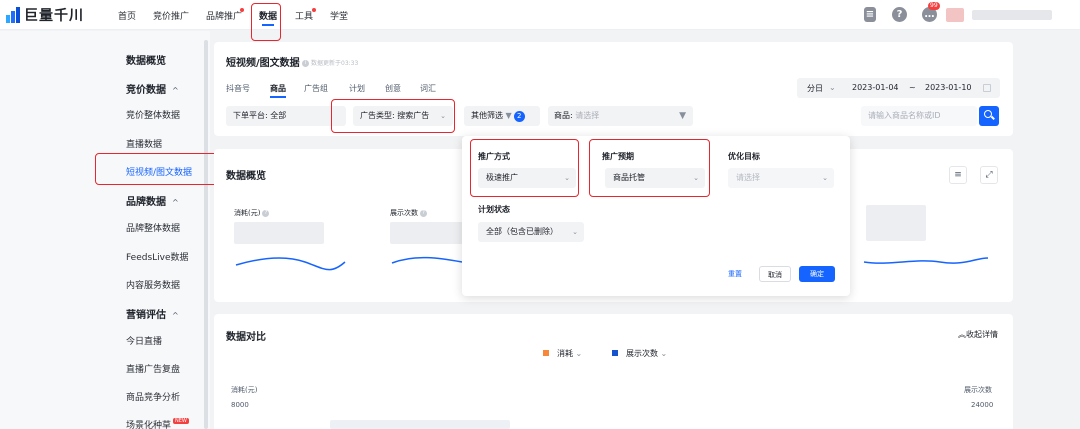 The image size is (1080, 429). I want to click on highlight-promo-method, so click(524, 168).